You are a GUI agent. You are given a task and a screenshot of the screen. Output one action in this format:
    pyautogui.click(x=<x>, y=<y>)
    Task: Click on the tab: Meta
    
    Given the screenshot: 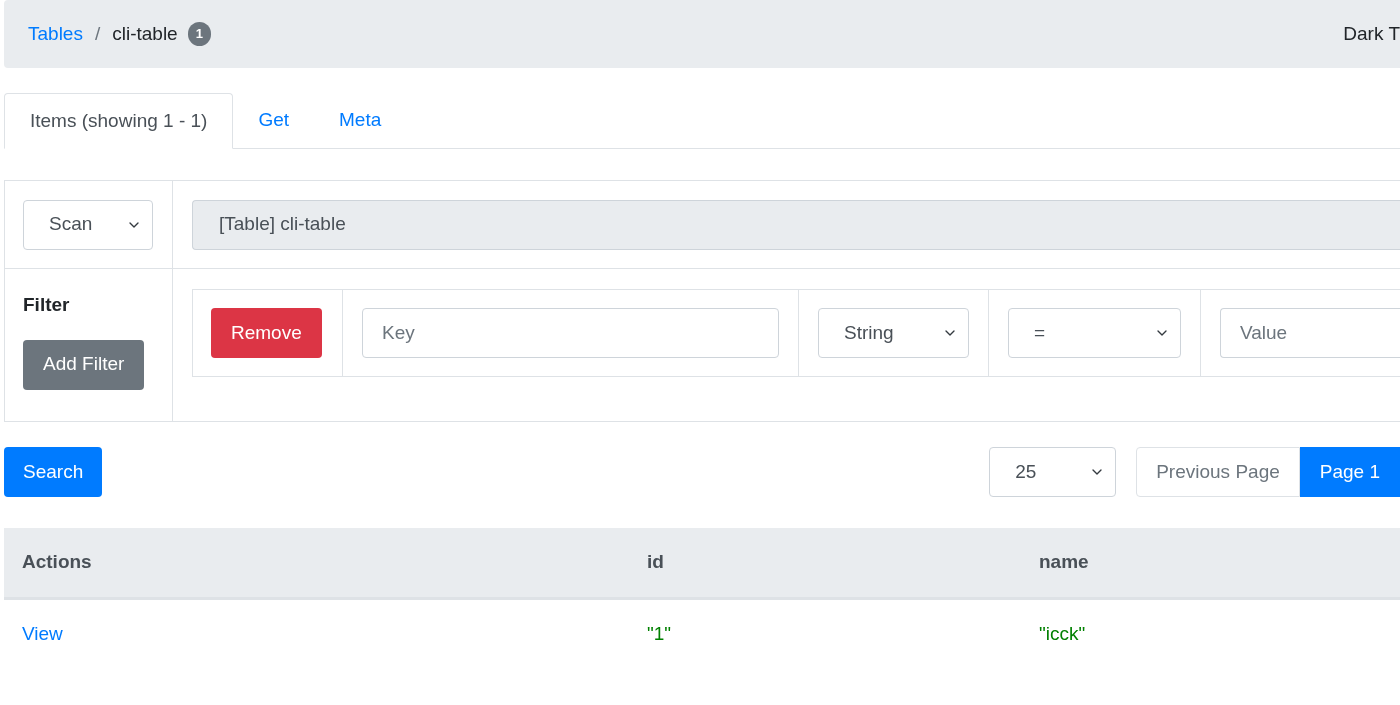 What is the action you would take?
    pyautogui.click(x=360, y=120)
    